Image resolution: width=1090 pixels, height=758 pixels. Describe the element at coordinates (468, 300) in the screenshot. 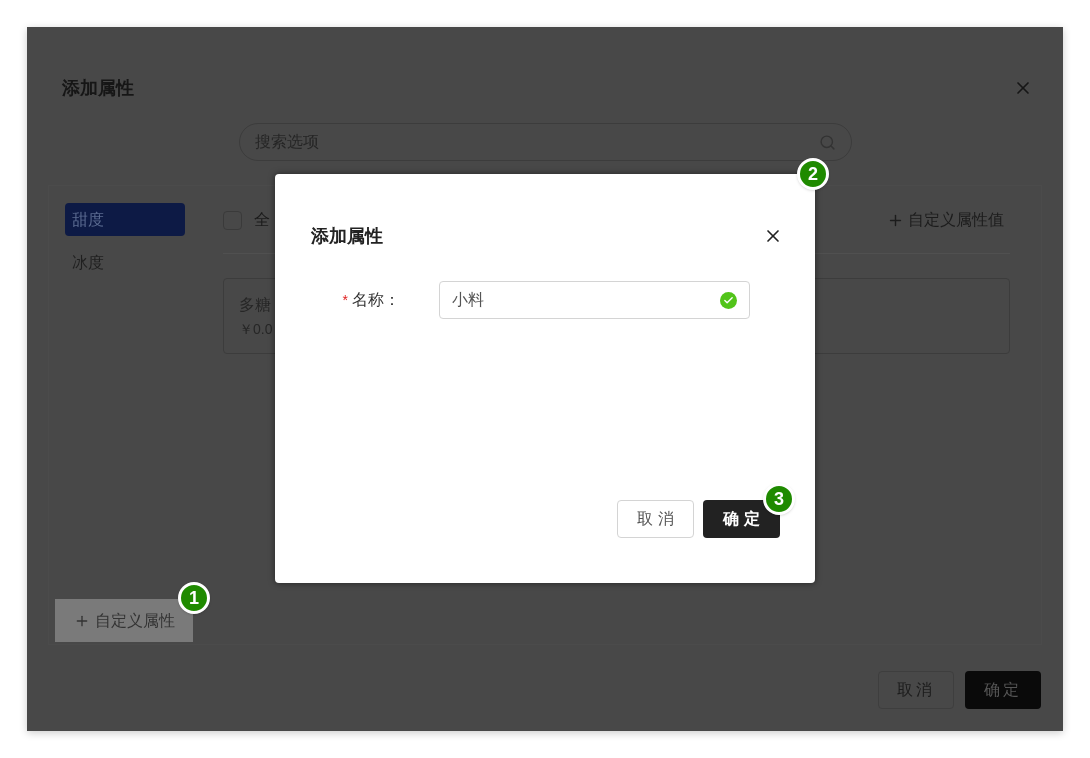

I see `field-value: 小料` at that location.